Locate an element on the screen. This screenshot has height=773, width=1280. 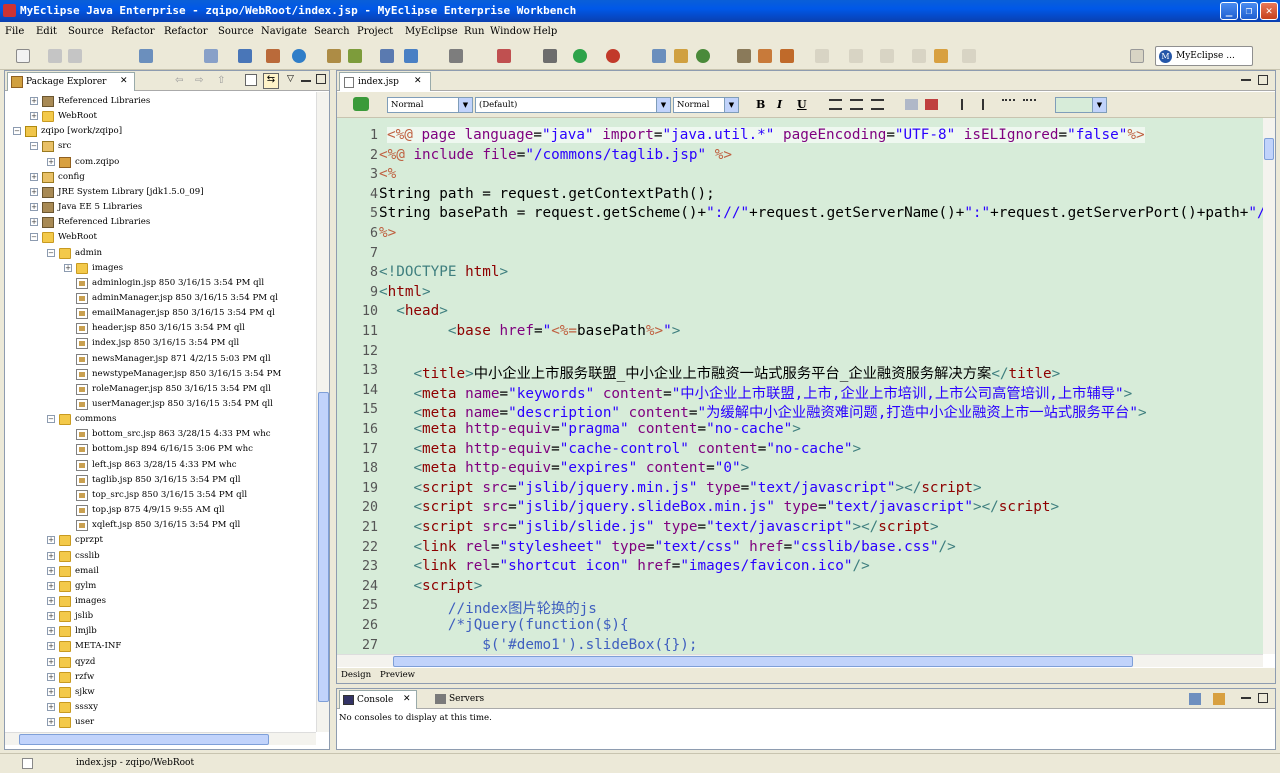
maximize-console-icon is located at coordinates (1263, 698).